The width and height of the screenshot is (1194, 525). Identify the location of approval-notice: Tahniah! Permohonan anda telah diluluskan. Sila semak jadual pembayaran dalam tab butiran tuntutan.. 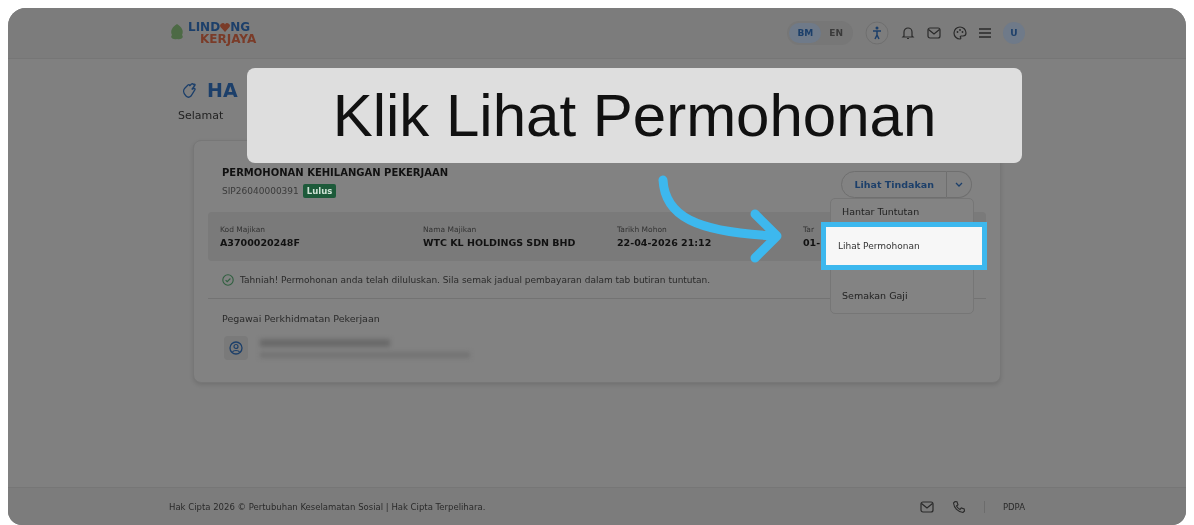
(475, 280).